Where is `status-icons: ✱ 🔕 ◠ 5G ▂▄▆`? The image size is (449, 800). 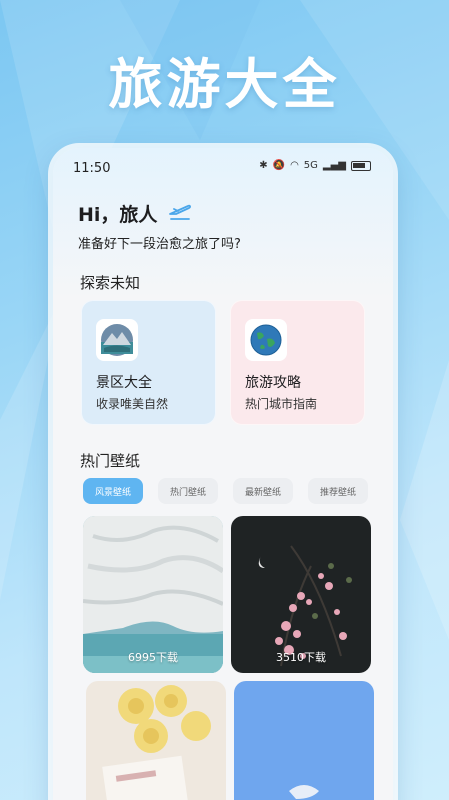
status-icons: ✱ 🔕 ◠ 5G ▂▄▆ is located at coordinates (315, 166).